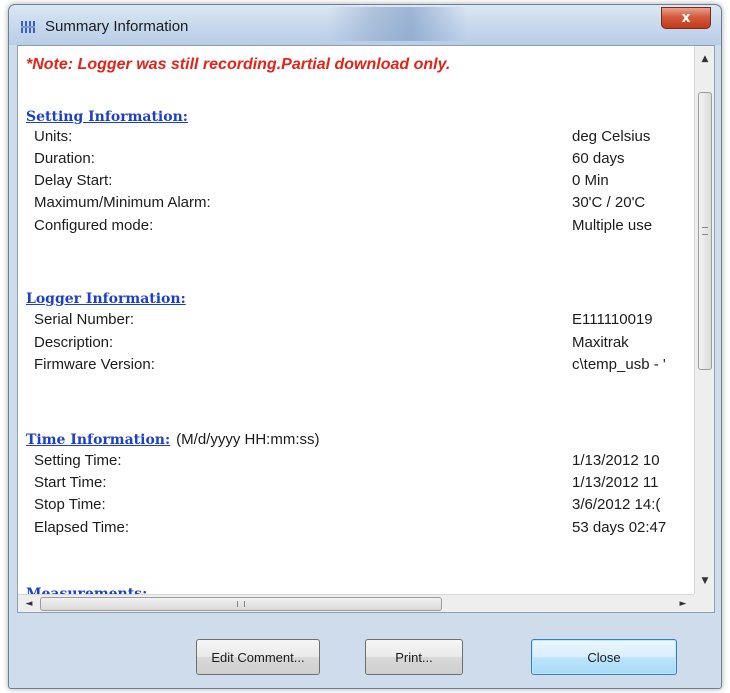 Image resolution: width=730 pixels, height=693 pixels. I want to click on row-label: Stop Time:, so click(70, 504).